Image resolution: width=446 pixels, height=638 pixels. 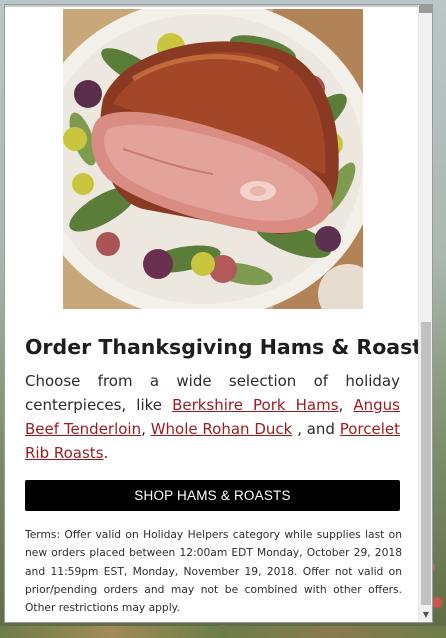 I want to click on offer-title: Order Thanksgiving Hams & Roasts, so click(x=229, y=347).